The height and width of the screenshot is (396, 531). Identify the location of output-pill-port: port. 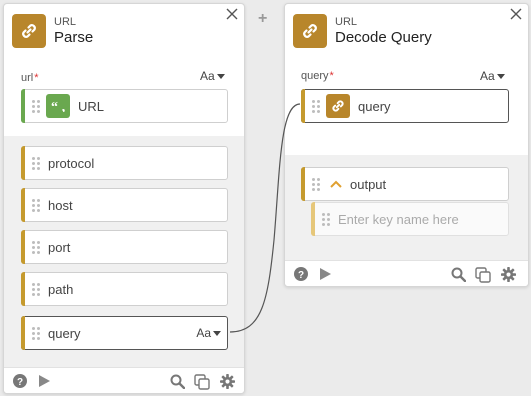
(124, 247).